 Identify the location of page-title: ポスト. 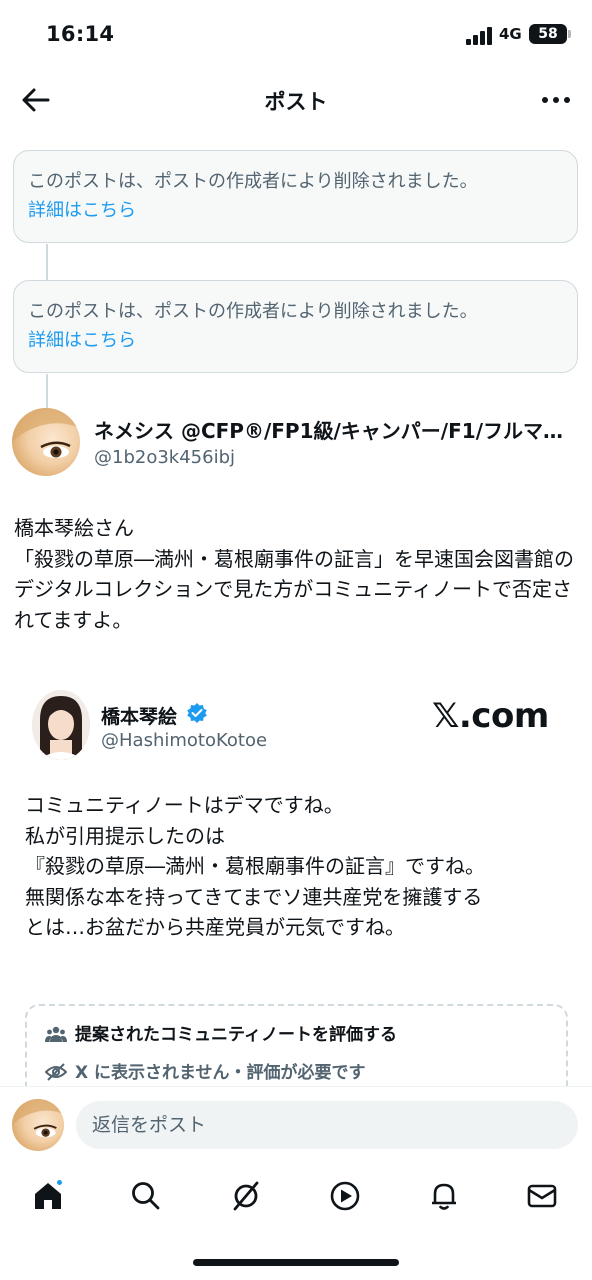
(296, 102).